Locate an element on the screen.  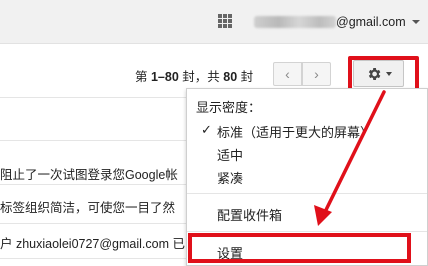
chevron-left-icon: ‹ is located at coordinates (287, 74).